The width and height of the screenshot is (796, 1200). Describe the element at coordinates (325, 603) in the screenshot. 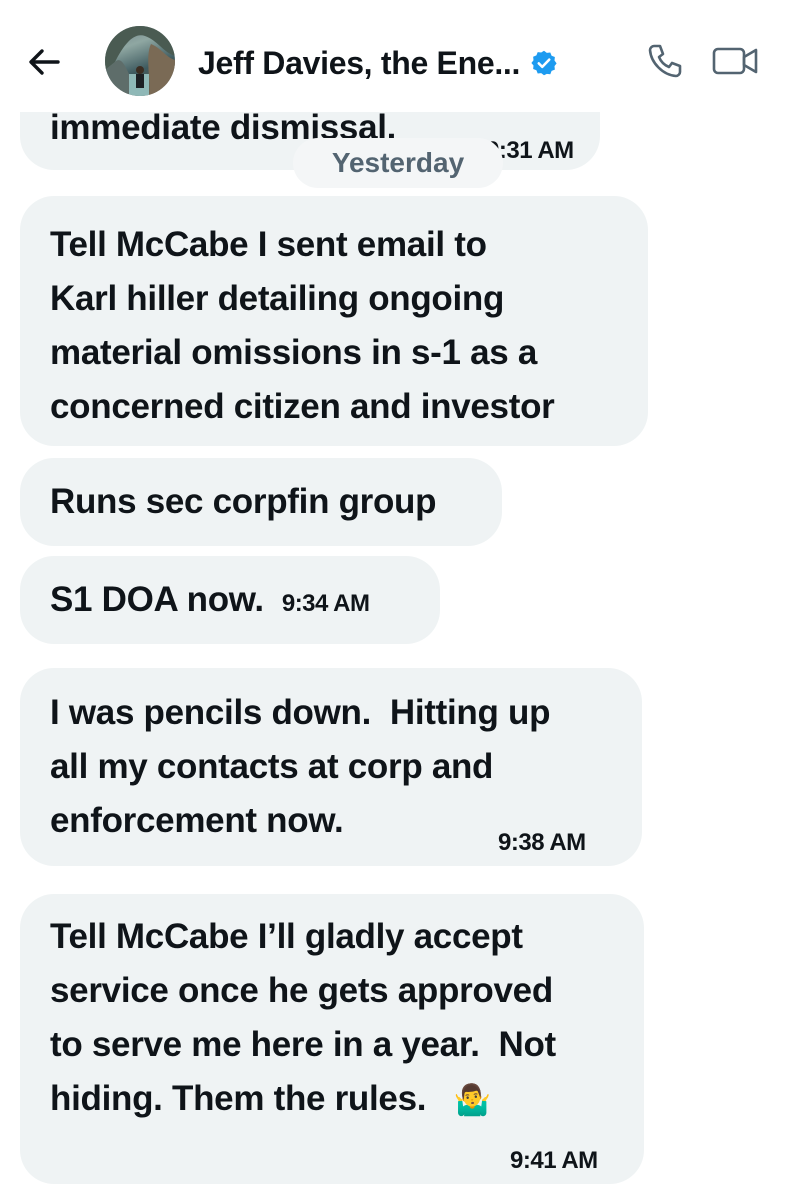

I see `message-timestamp: 9:34 AM` at that location.